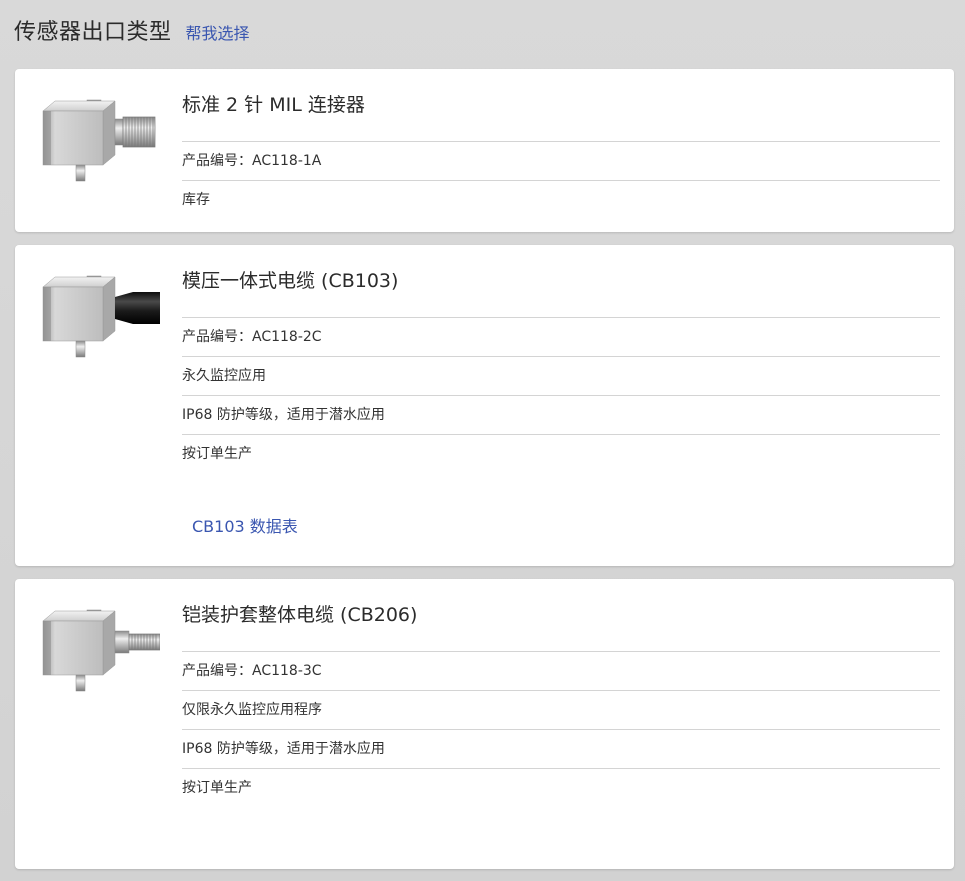 This screenshot has height=881, width=965. Describe the element at coordinates (561, 376) in the screenshot. I see `application-note: 永久监控应用` at that location.